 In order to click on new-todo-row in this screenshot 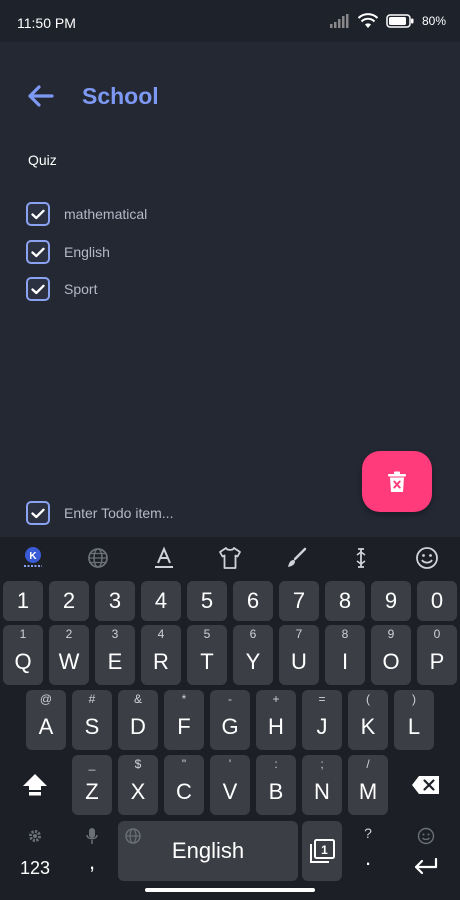, I will do `click(210, 513)`.